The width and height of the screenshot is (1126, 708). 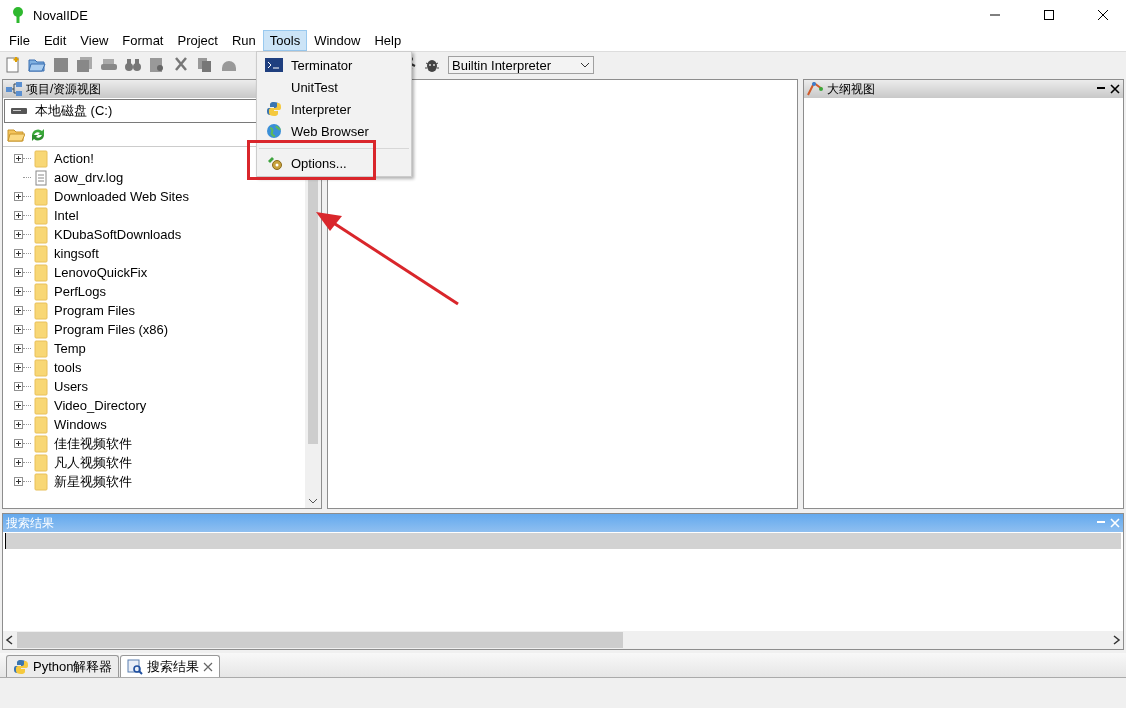 What do you see at coordinates (14, 89) in the screenshot?
I see `hierarchy-icon` at bounding box center [14, 89].